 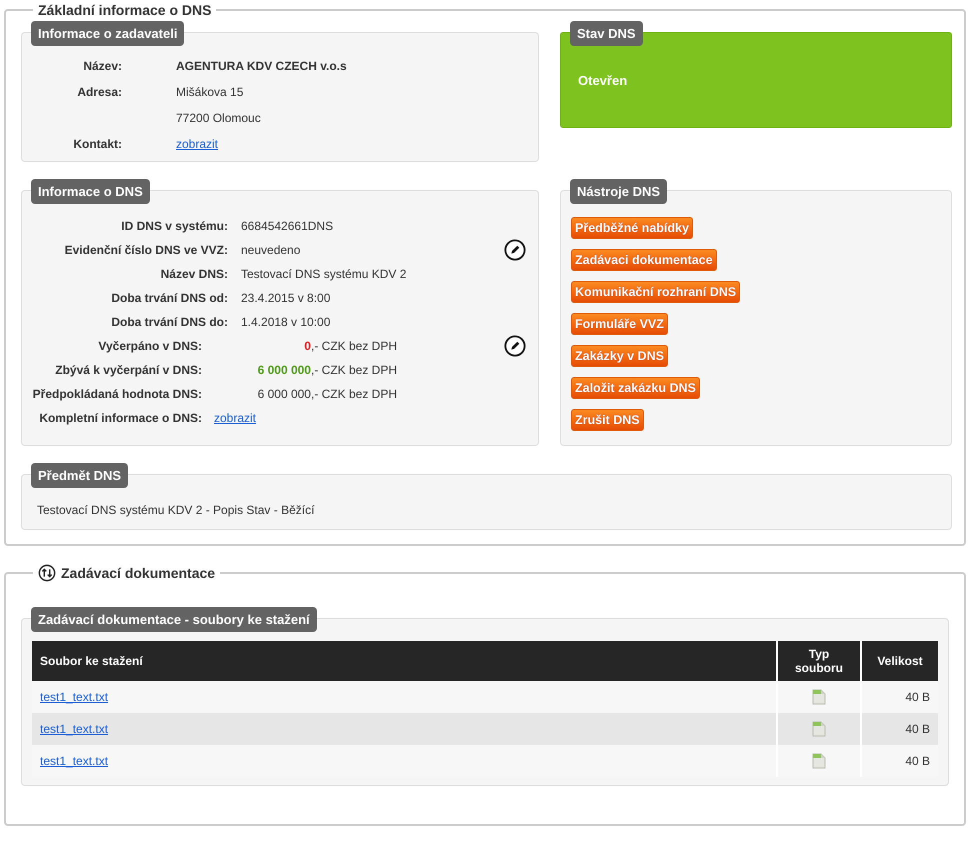 I want to click on tool-button: Založit zakázku DNS, so click(x=635, y=388).